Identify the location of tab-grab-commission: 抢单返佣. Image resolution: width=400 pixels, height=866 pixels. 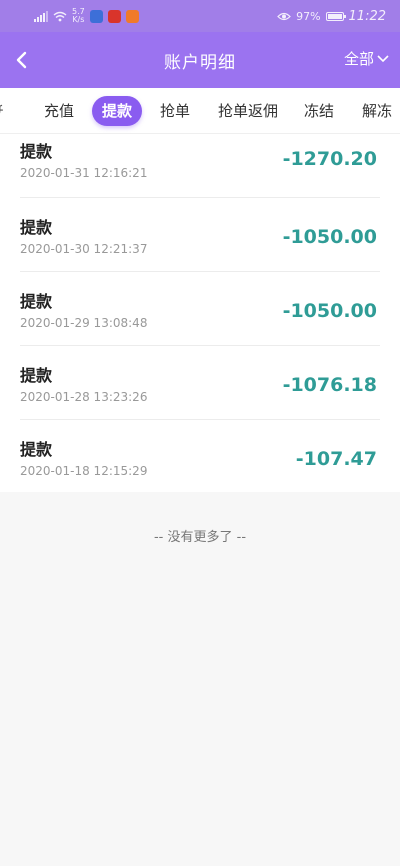
(248, 111).